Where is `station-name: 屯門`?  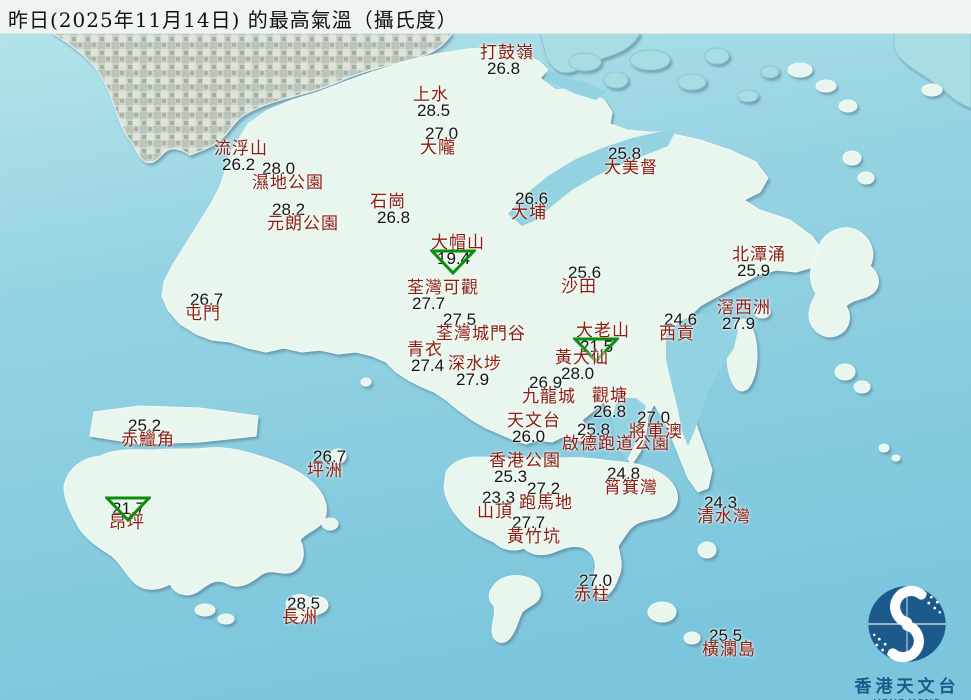 station-name: 屯門 is located at coordinates (203, 314).